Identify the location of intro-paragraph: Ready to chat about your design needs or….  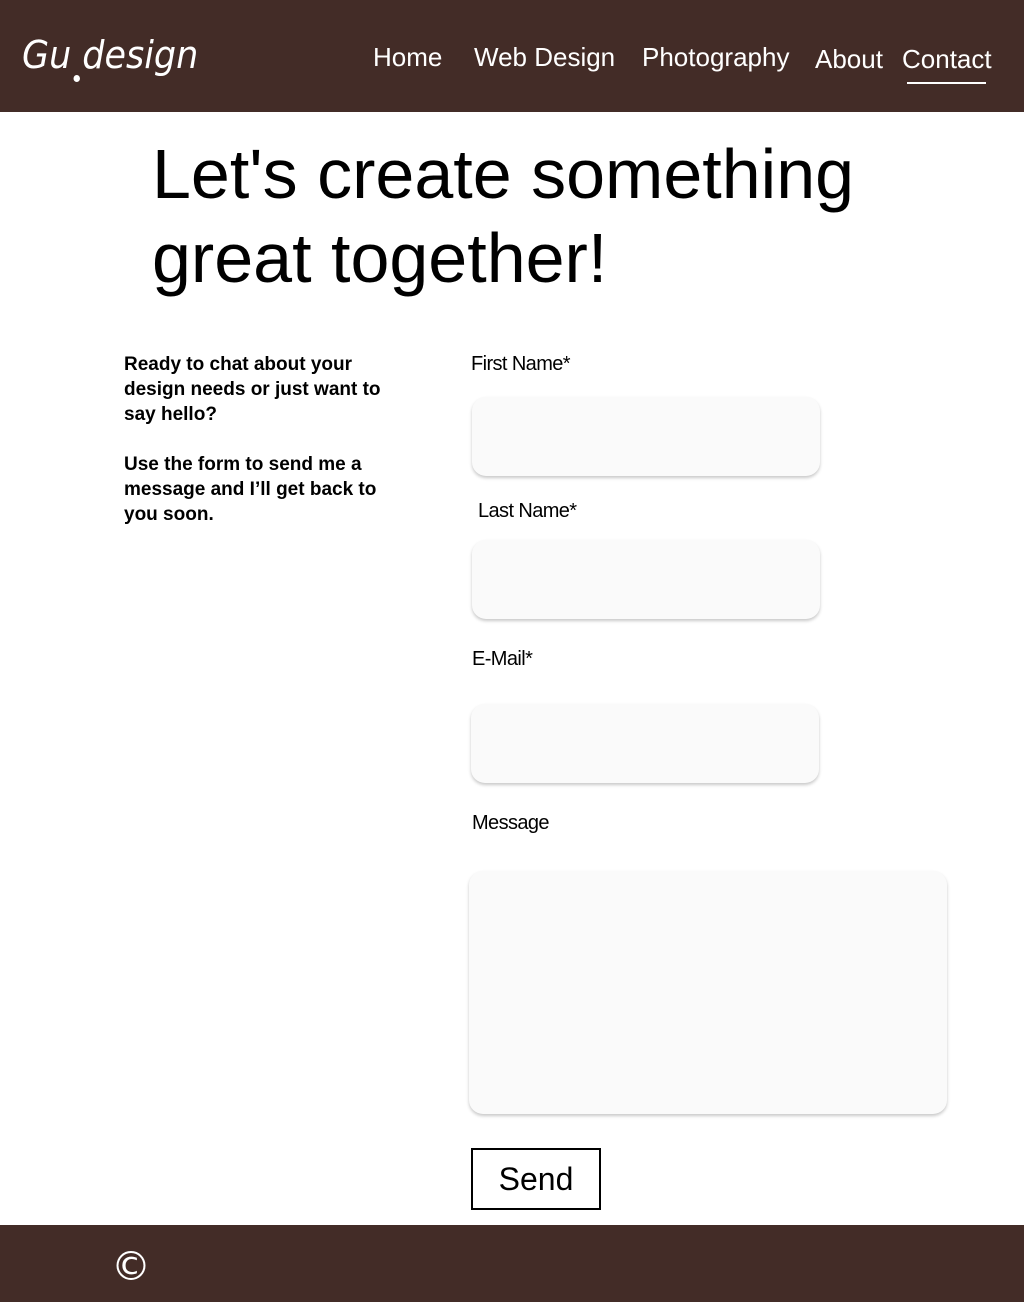
(252, 389).